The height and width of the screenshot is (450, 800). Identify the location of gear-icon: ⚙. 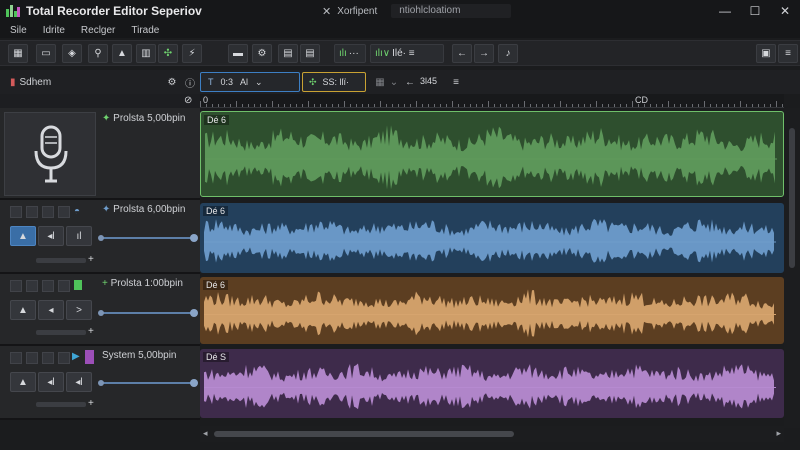
(262, 53).